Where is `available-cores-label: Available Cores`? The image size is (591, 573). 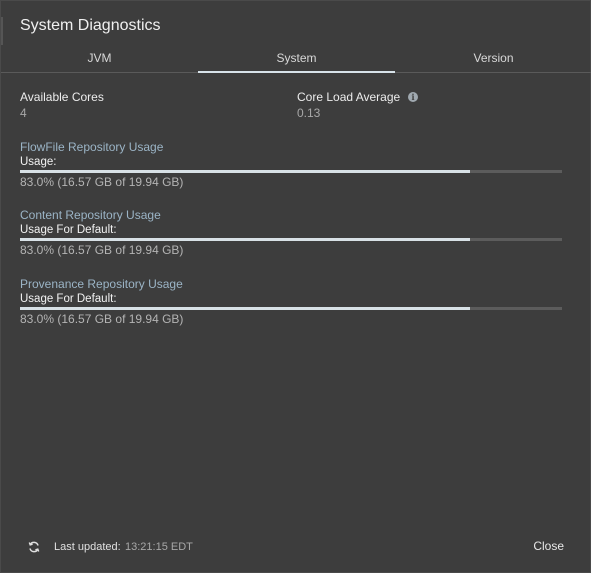
available-cores-label: Available Cores is located at coordinates (62, 97).